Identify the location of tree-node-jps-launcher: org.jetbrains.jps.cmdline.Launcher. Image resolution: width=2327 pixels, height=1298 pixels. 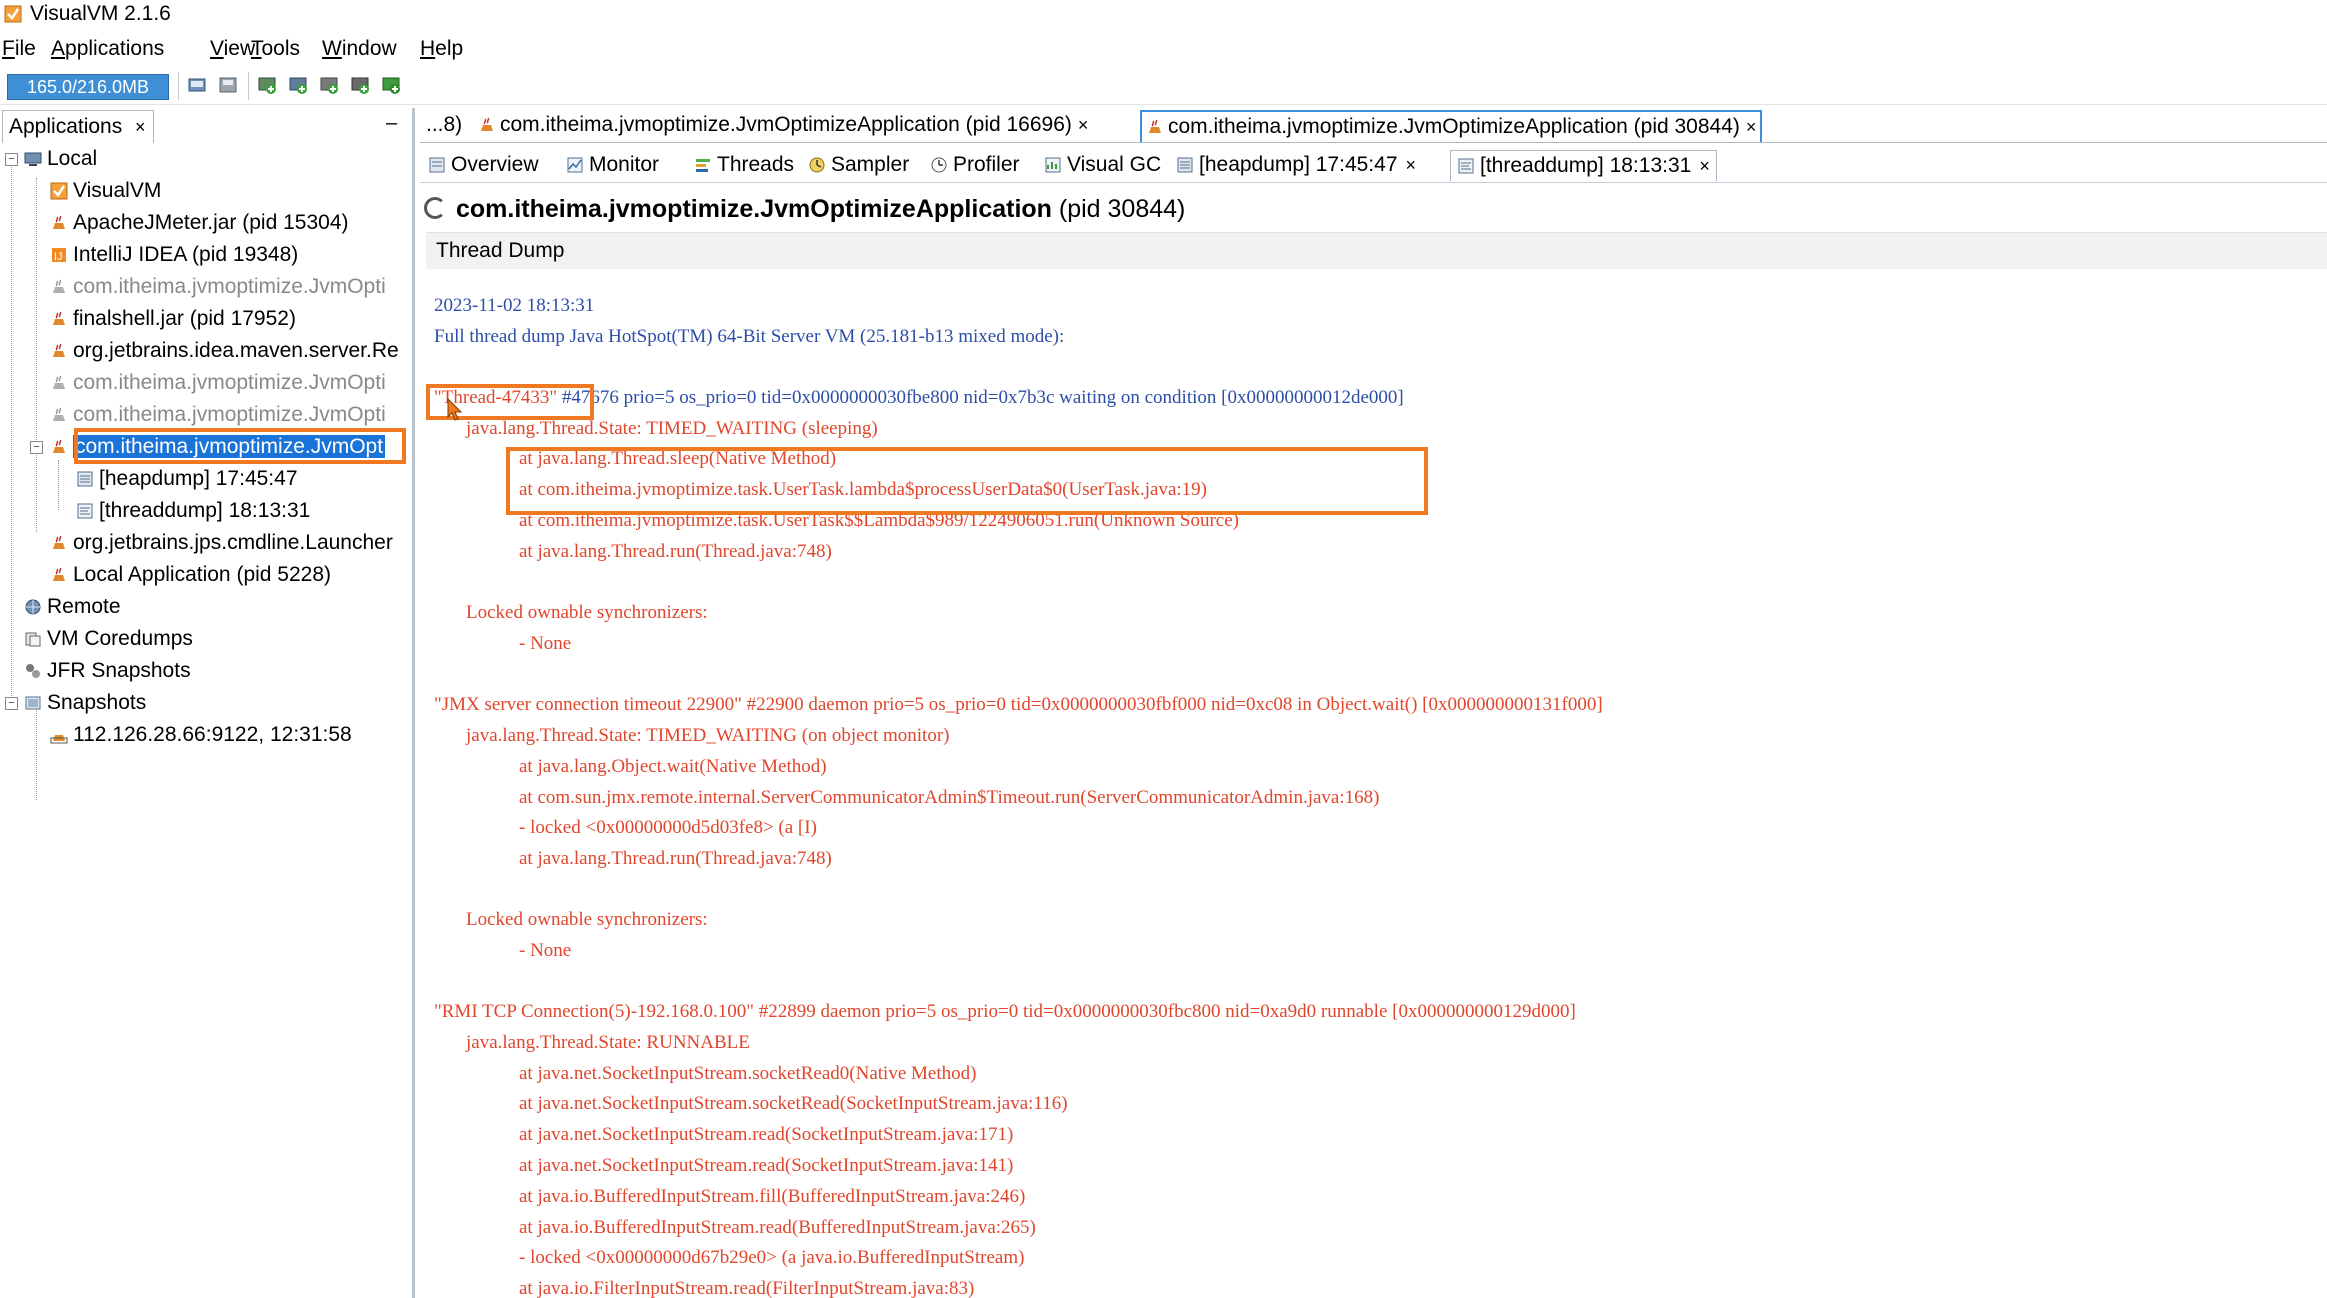
(231, 543).